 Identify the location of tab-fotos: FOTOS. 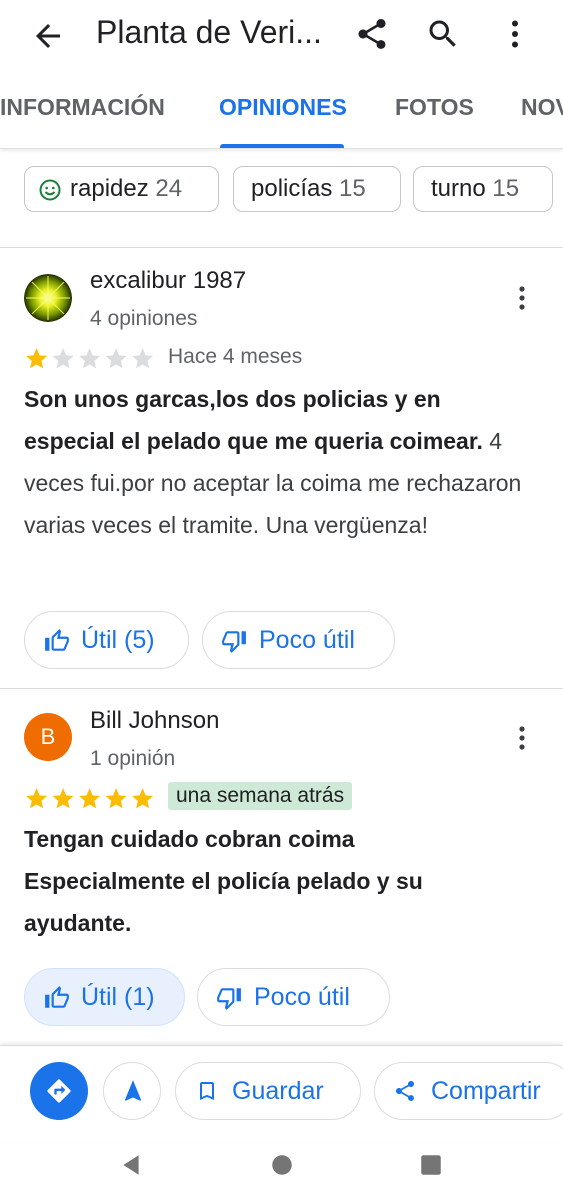
(434, 107).